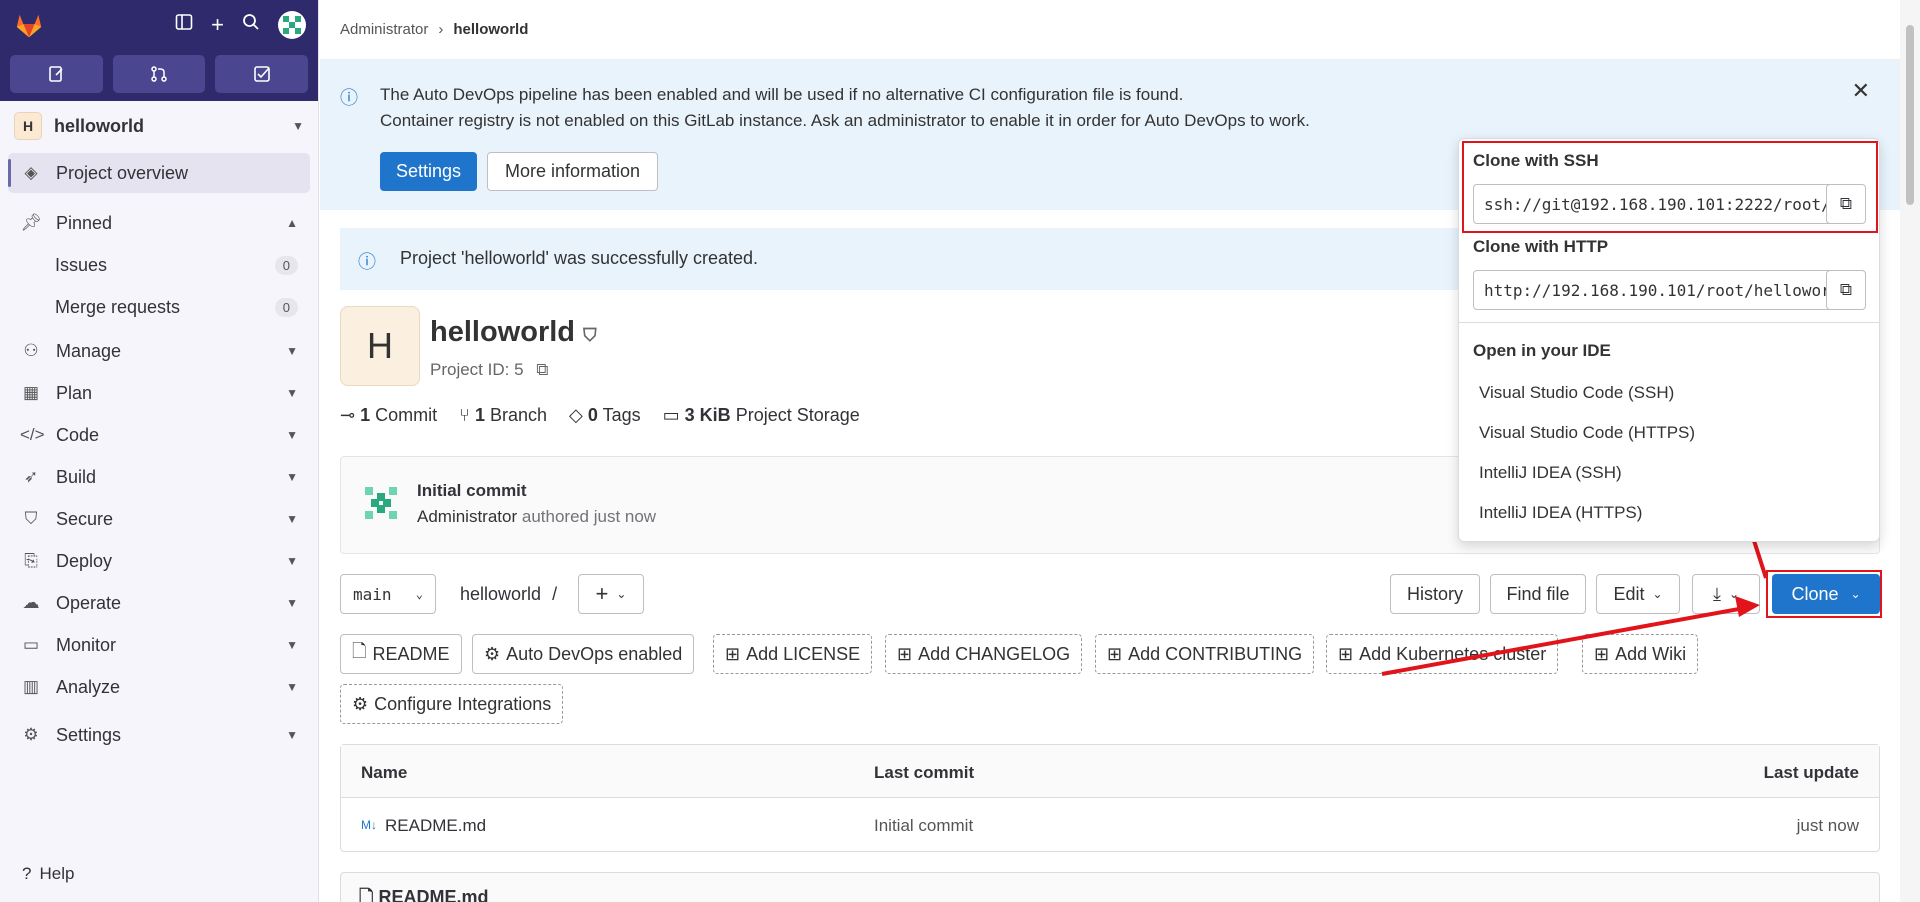  What do you see at coordinates (923, 826) in the screenshot?
I see `file-last-commit: Initial commit` at bounding box center [923, 826].